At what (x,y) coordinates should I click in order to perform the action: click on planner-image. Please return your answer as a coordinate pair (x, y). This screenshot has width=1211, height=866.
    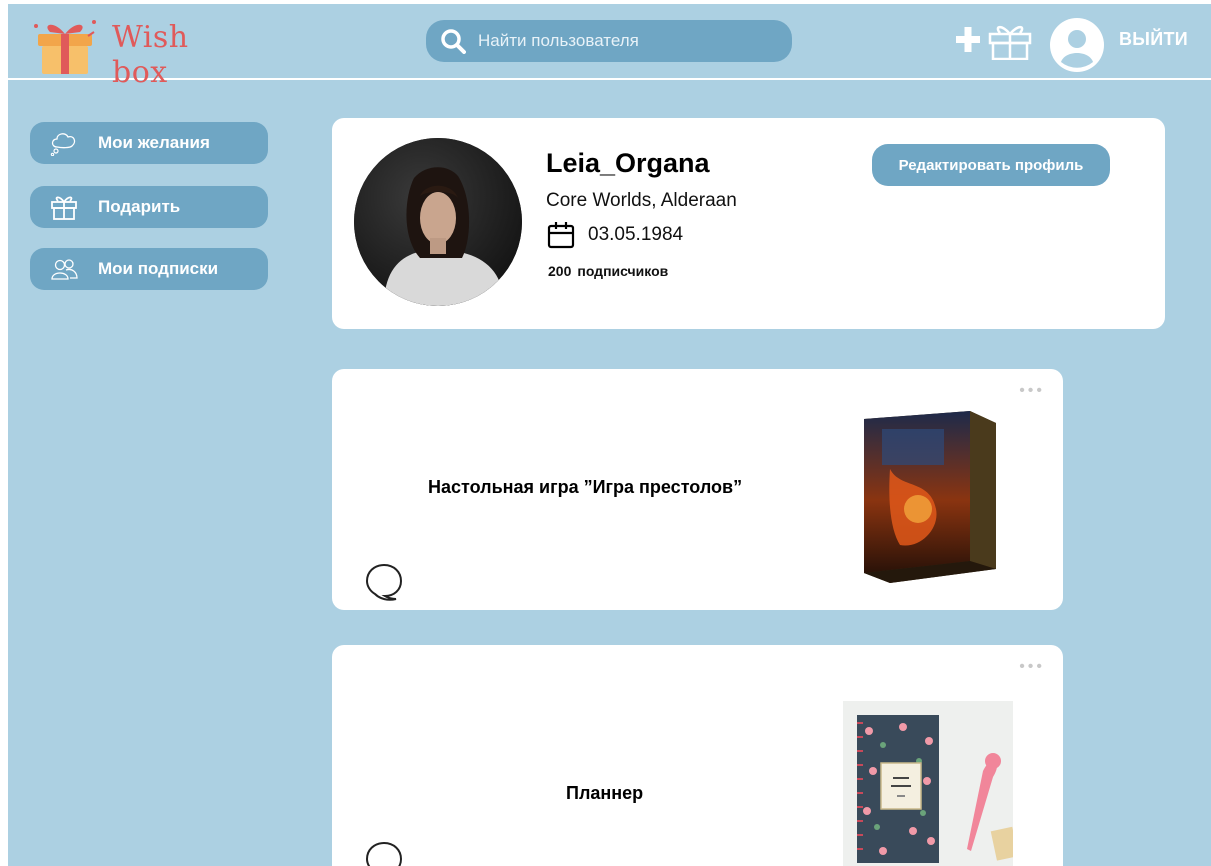
    Looking at the image, I should click on (928, 783).